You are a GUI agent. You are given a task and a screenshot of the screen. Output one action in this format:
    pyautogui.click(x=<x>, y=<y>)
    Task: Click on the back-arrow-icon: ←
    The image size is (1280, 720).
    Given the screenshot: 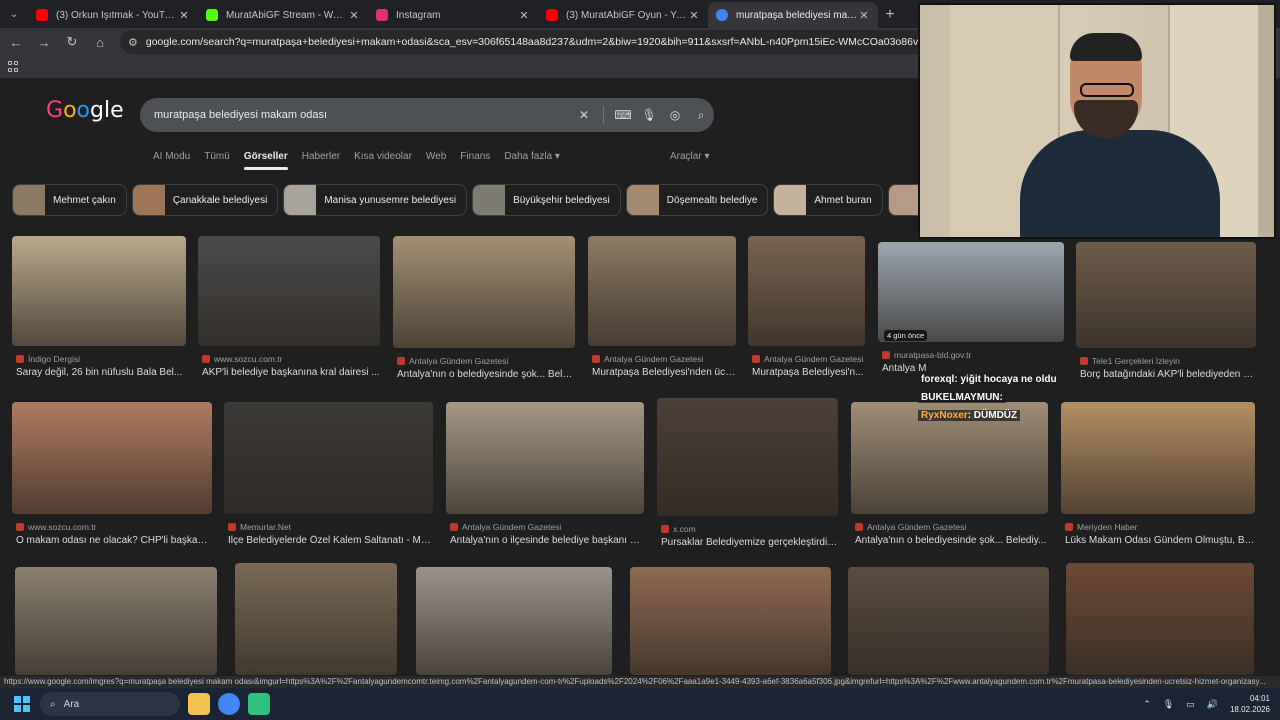 What is the action you would take?
    pyautogui.click(x=16, y=42)
    